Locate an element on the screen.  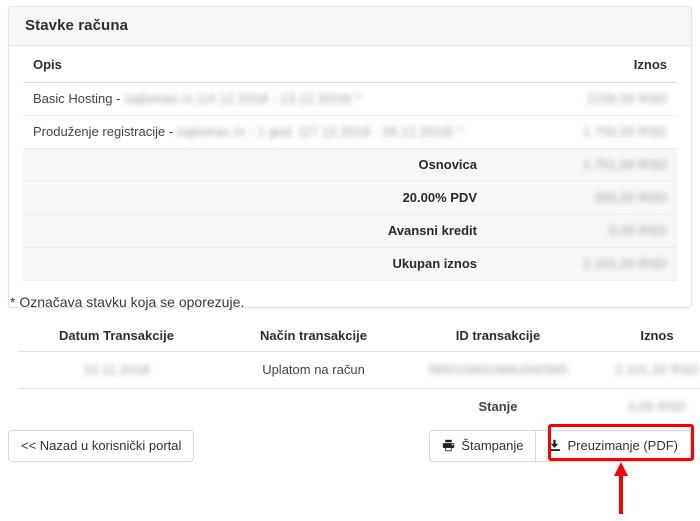
balance-amount-cell: 0,00 RSD is located at coordinates (642, 407).